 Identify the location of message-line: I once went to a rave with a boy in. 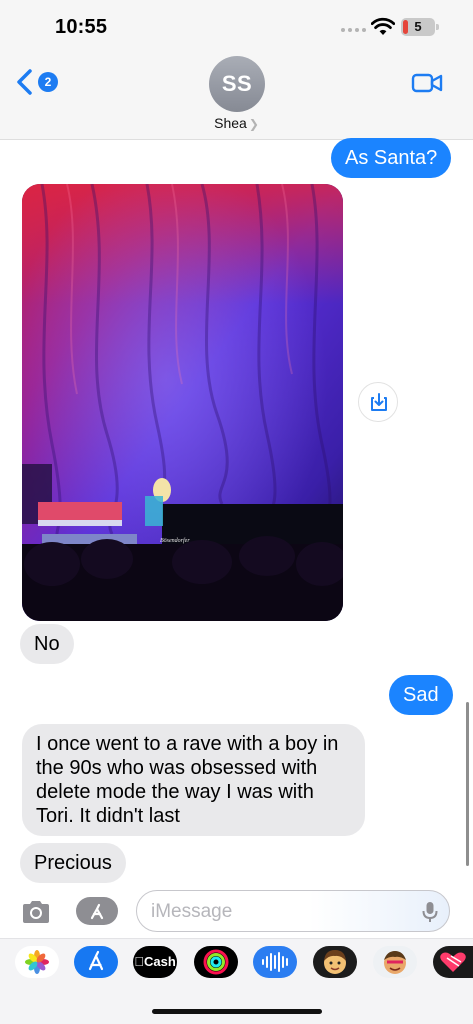
(187, 744).